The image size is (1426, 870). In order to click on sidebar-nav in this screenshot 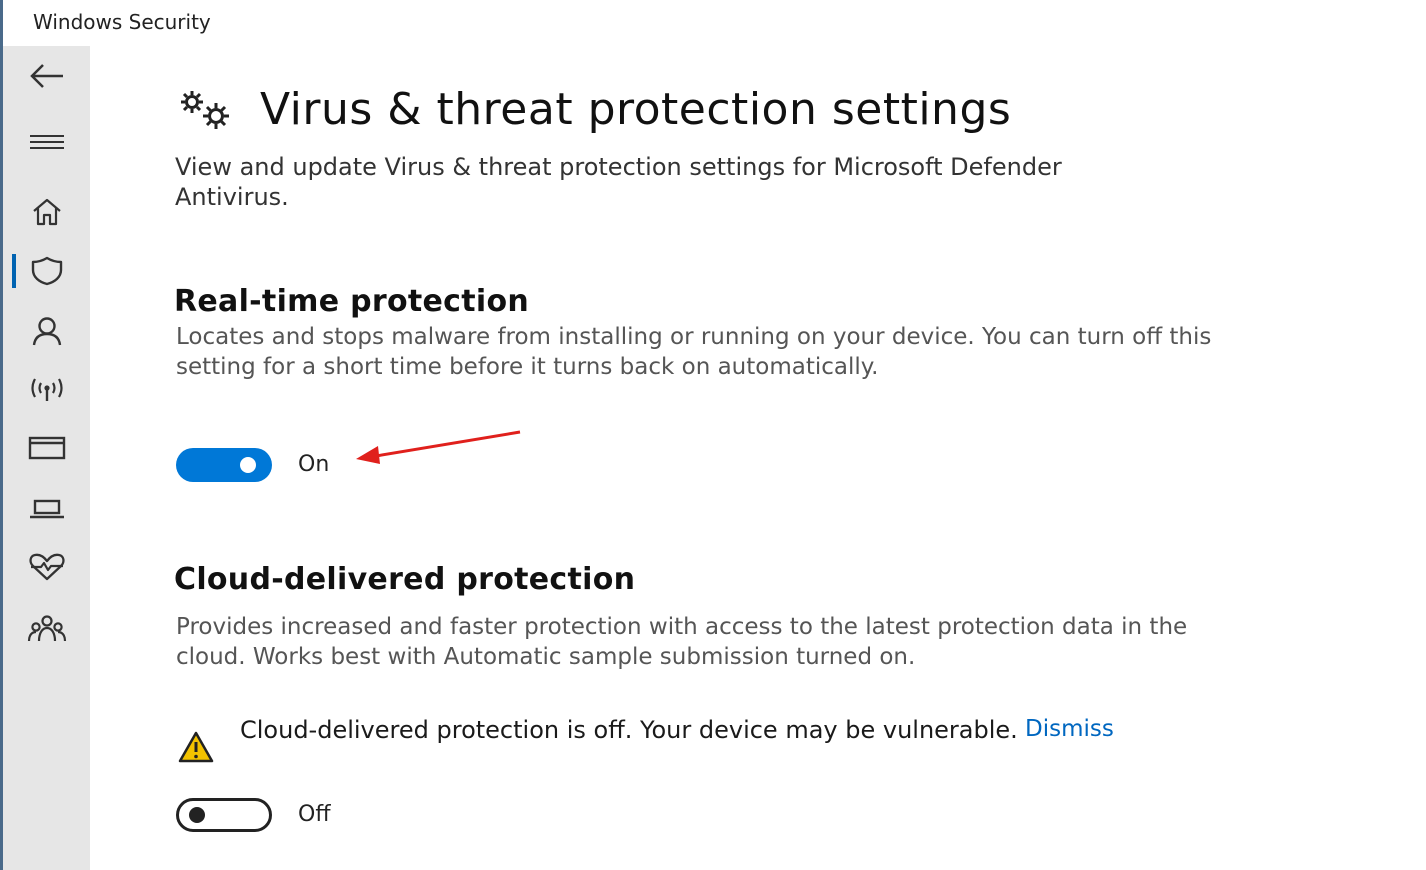, I will do `click(46, 458)`.